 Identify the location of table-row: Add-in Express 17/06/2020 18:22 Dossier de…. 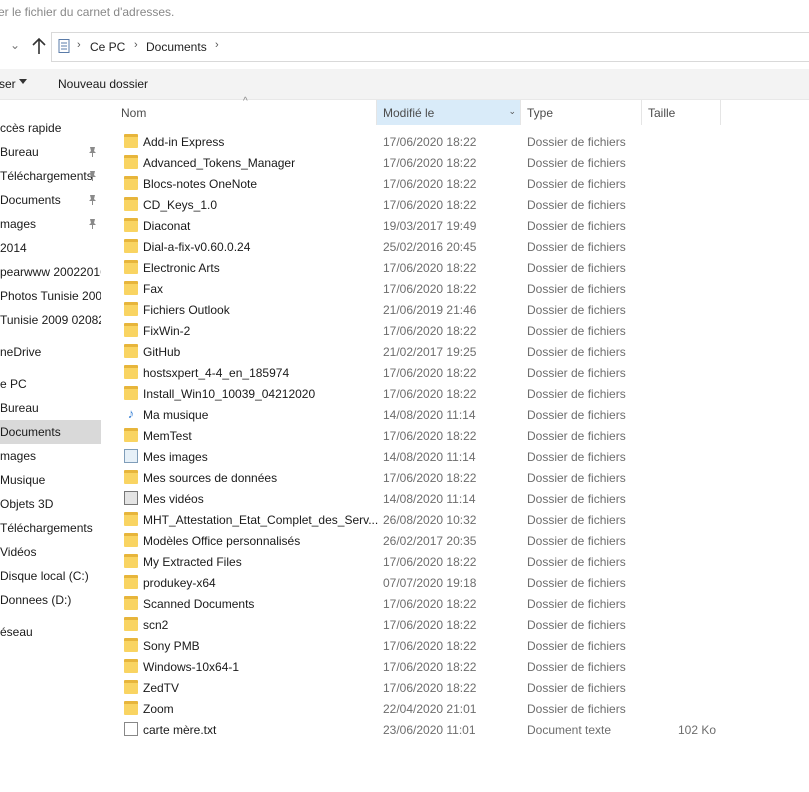
(462, 141).